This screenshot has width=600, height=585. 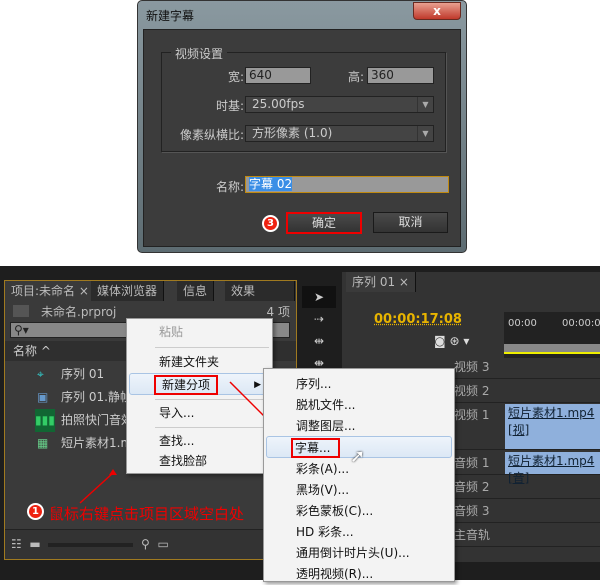 I want to click on close-button: x, so click(x=437, y=11).